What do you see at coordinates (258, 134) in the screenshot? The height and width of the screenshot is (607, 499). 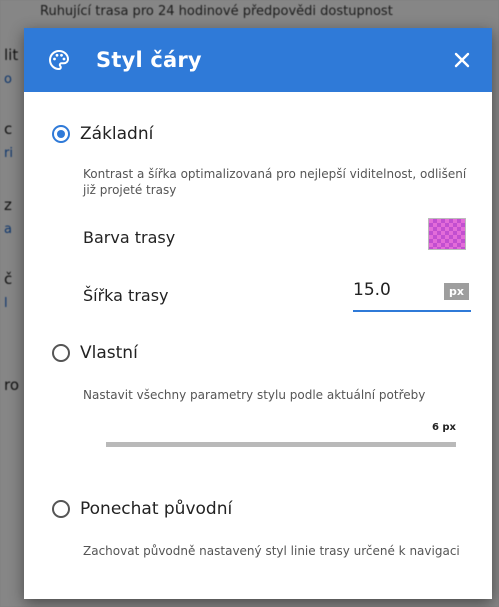 I see `radio-basic-row: Základní` at bounding box center [258, 134].